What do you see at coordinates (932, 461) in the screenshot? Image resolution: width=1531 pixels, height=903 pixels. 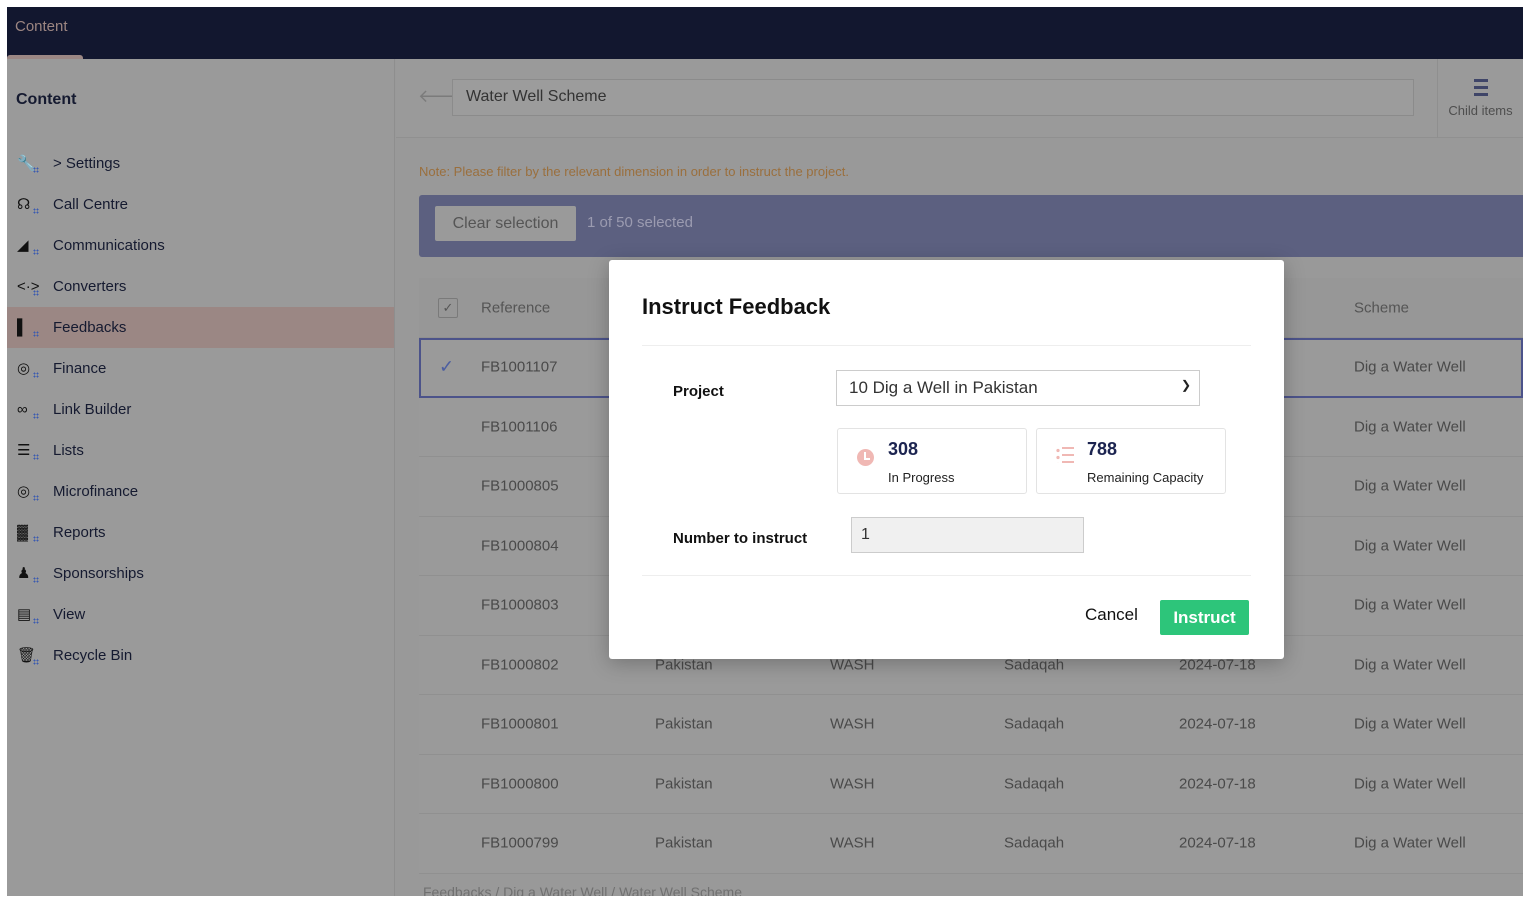 I see `in-progress-card: 308 In Progress` at bounding box center [932, 461].